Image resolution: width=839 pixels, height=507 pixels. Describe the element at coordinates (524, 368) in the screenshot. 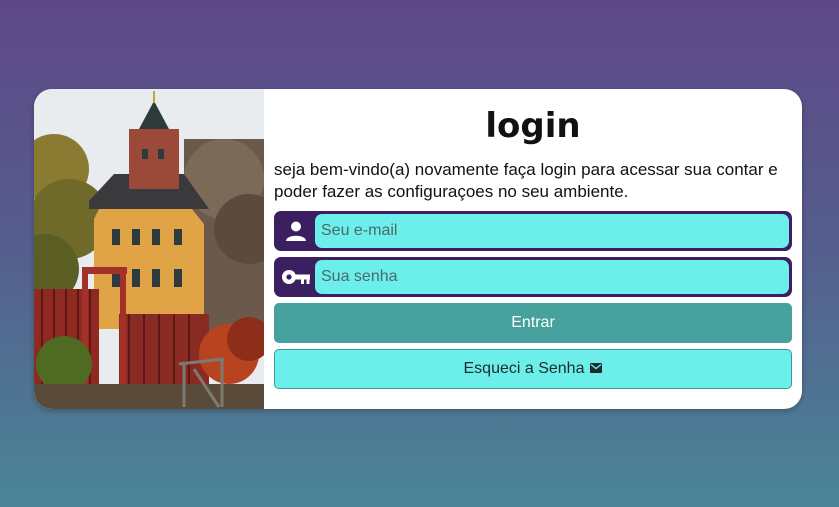

I see `forgot-password-label: Esqueci a Senha` at that location.